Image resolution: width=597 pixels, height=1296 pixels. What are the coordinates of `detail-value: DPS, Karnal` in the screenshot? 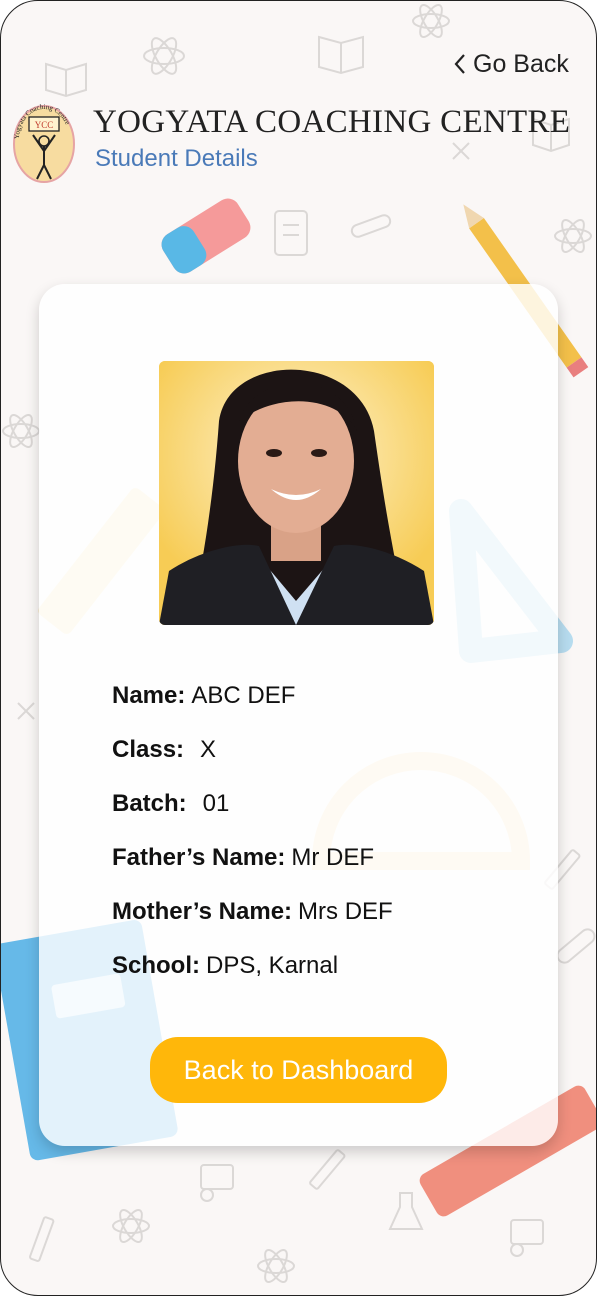 It's located at (272, 965).